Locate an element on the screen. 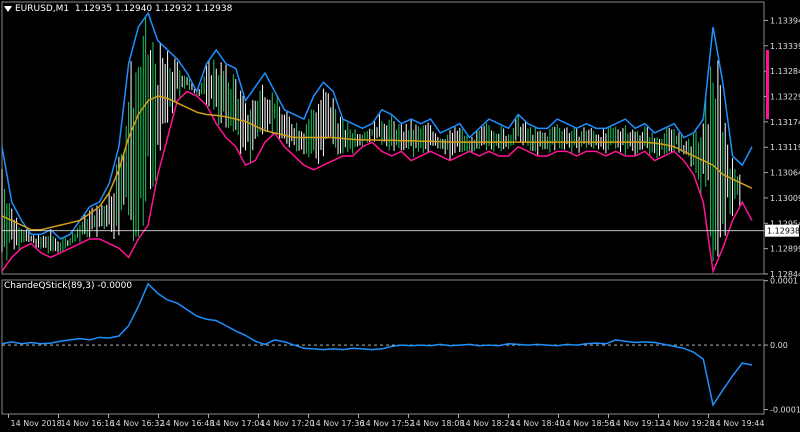 Image resolution: width=800 pixels, height=432 pixels. x-tick-label: 14 Nov 17:52 is located at coordinates (388, 423).